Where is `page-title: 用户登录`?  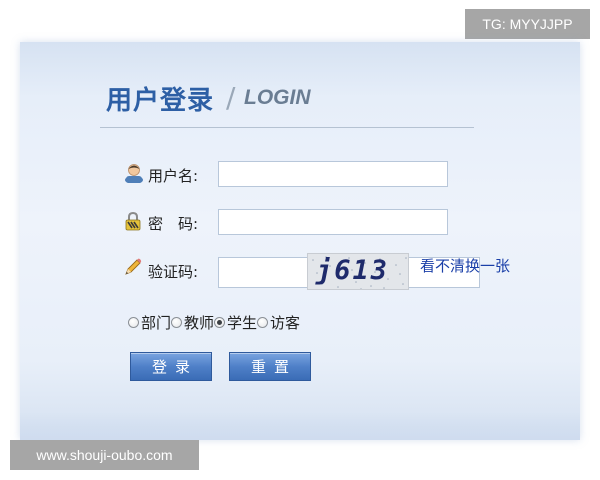 page-title: 用户登录 is located at coordinates (160, 101).